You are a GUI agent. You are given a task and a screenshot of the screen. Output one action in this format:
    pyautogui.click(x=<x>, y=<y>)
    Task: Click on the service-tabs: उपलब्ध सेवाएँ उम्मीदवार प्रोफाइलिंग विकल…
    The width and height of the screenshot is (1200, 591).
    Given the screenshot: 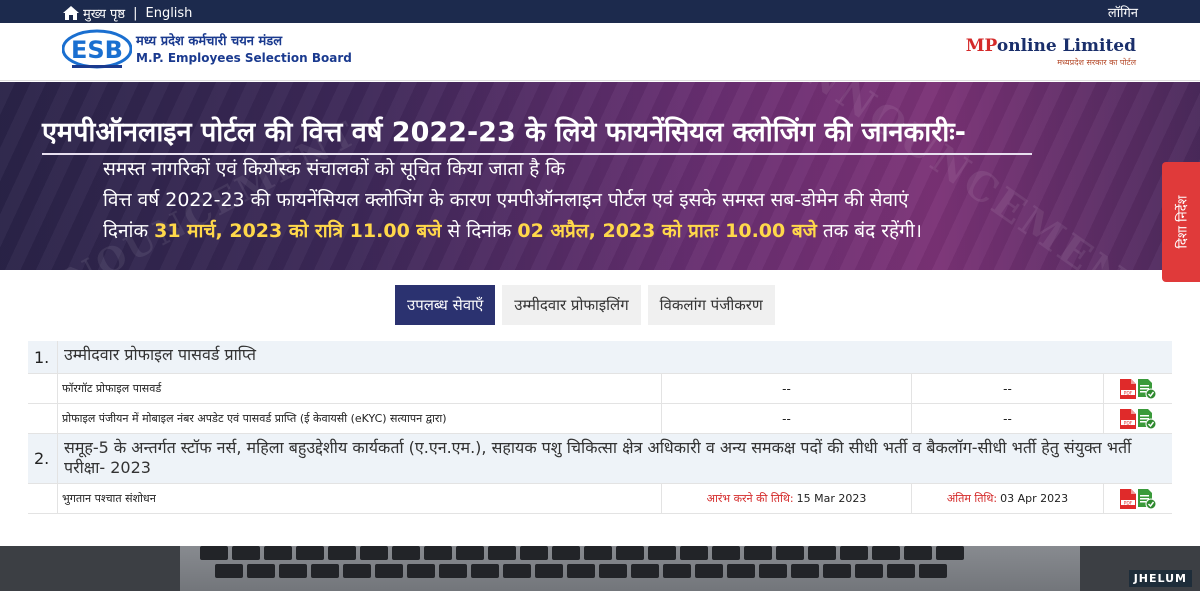 What is the action you would take?
    pyautogui.click(x=585, y=305)
    